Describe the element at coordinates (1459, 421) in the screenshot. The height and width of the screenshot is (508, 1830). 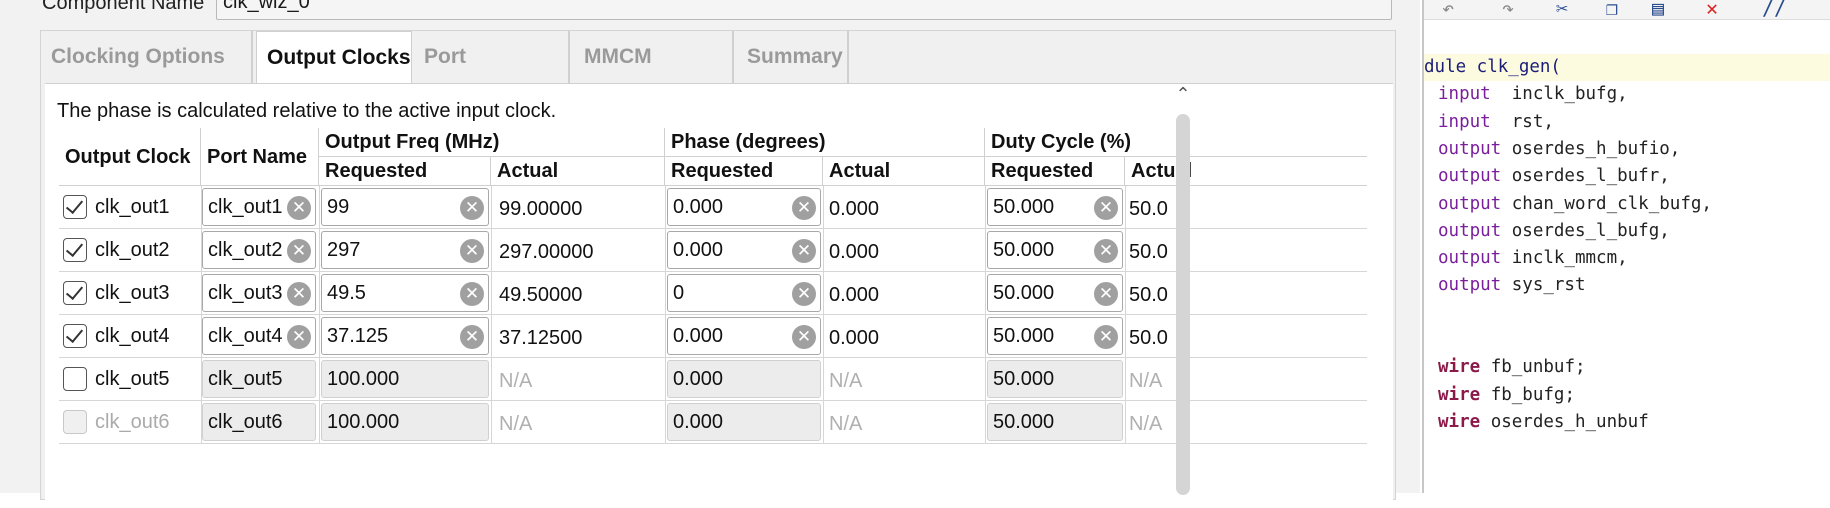
I see `keyword: wire` at that location.